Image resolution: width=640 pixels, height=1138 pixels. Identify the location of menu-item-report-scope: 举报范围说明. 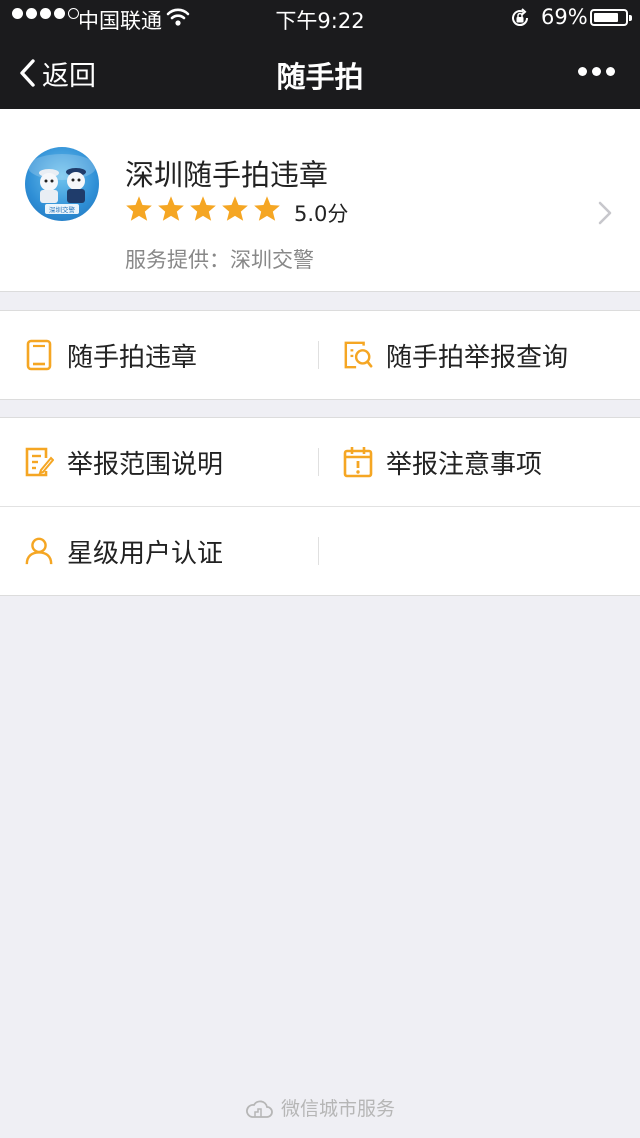
(160, 462).